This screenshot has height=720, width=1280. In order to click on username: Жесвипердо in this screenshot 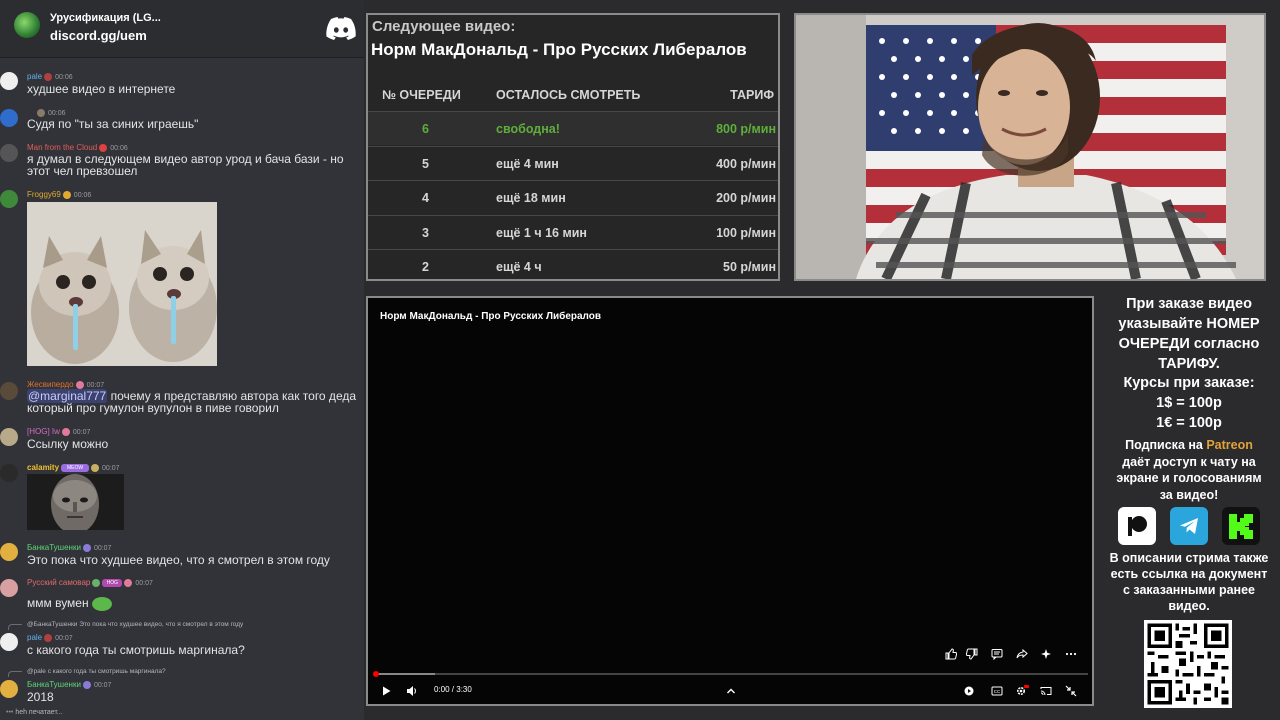, I will do `click(50, 384)`.